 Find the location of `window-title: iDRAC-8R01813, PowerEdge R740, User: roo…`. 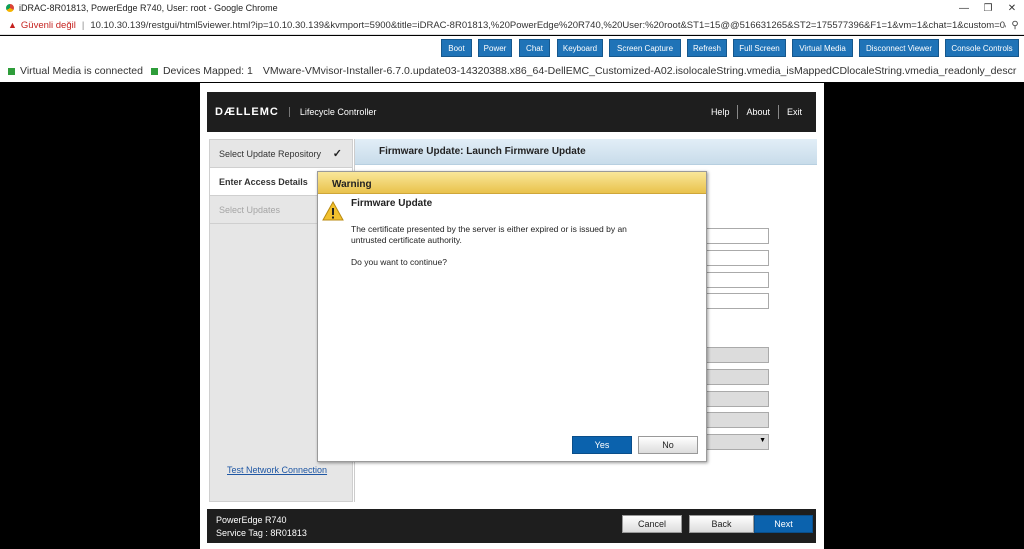

window-title: iDRAC-8R01813, PowerEdge R740, User: roo… is located at coordinates (148, 8).